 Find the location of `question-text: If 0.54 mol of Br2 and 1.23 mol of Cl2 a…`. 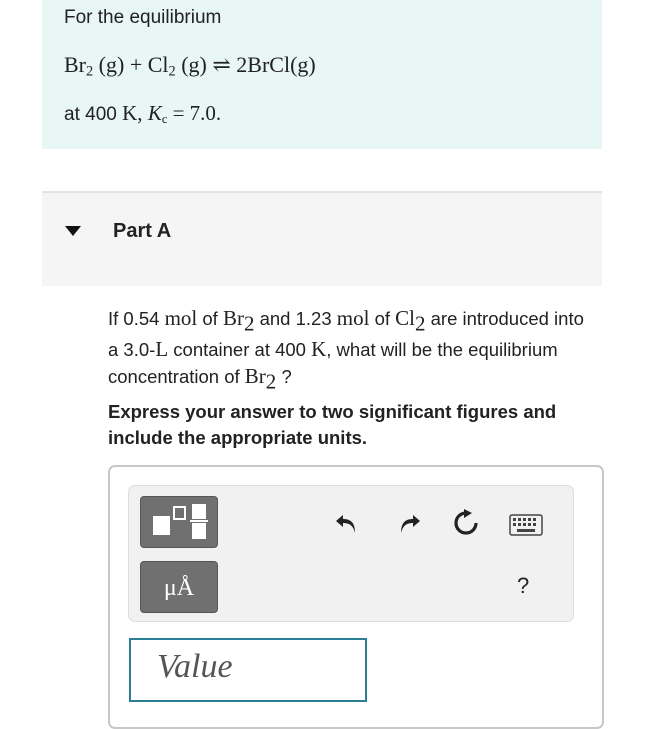

question-text: If 0.54 mol of Br2 and 1.23 mol of Cl2 a… is located at coordinates (346, 350).